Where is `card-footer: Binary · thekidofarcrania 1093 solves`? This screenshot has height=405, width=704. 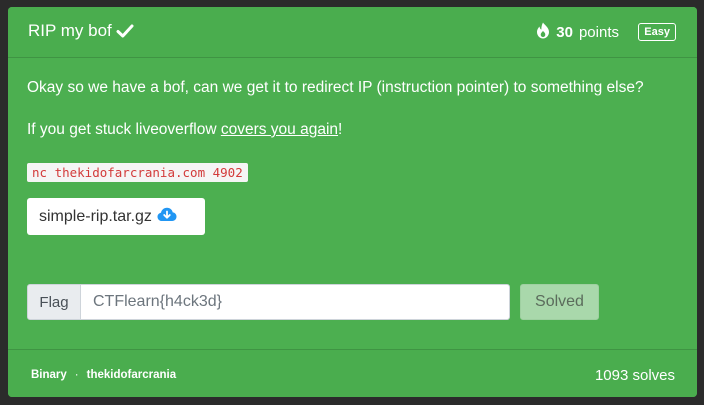
card-footer: Binary · thekidofarcrania 1093 solves is located at coordinates (352, 373).